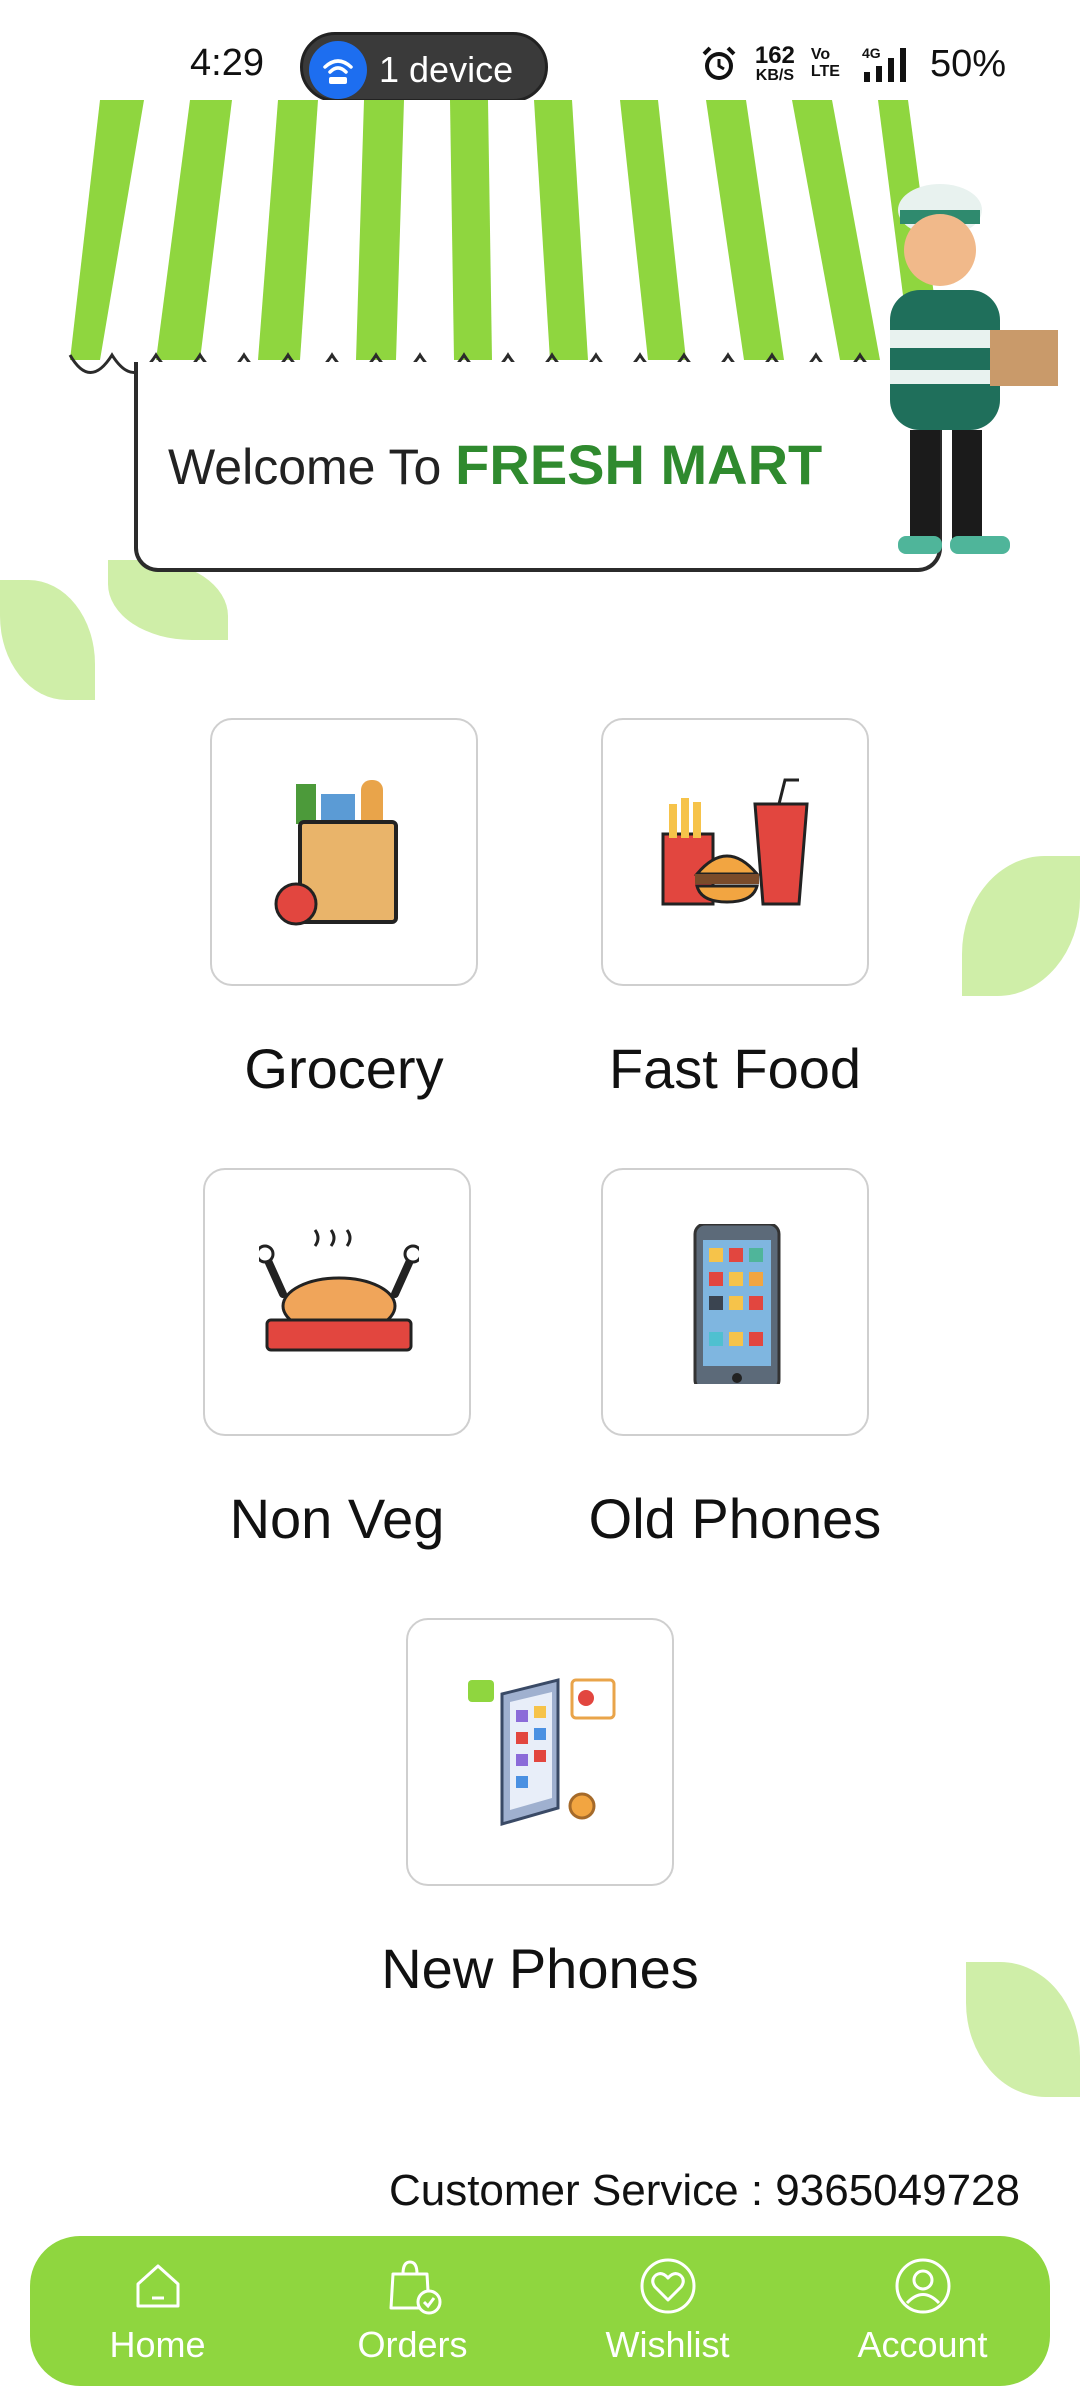  I want to click on category-grocery: Grocery, so click(344, 909).